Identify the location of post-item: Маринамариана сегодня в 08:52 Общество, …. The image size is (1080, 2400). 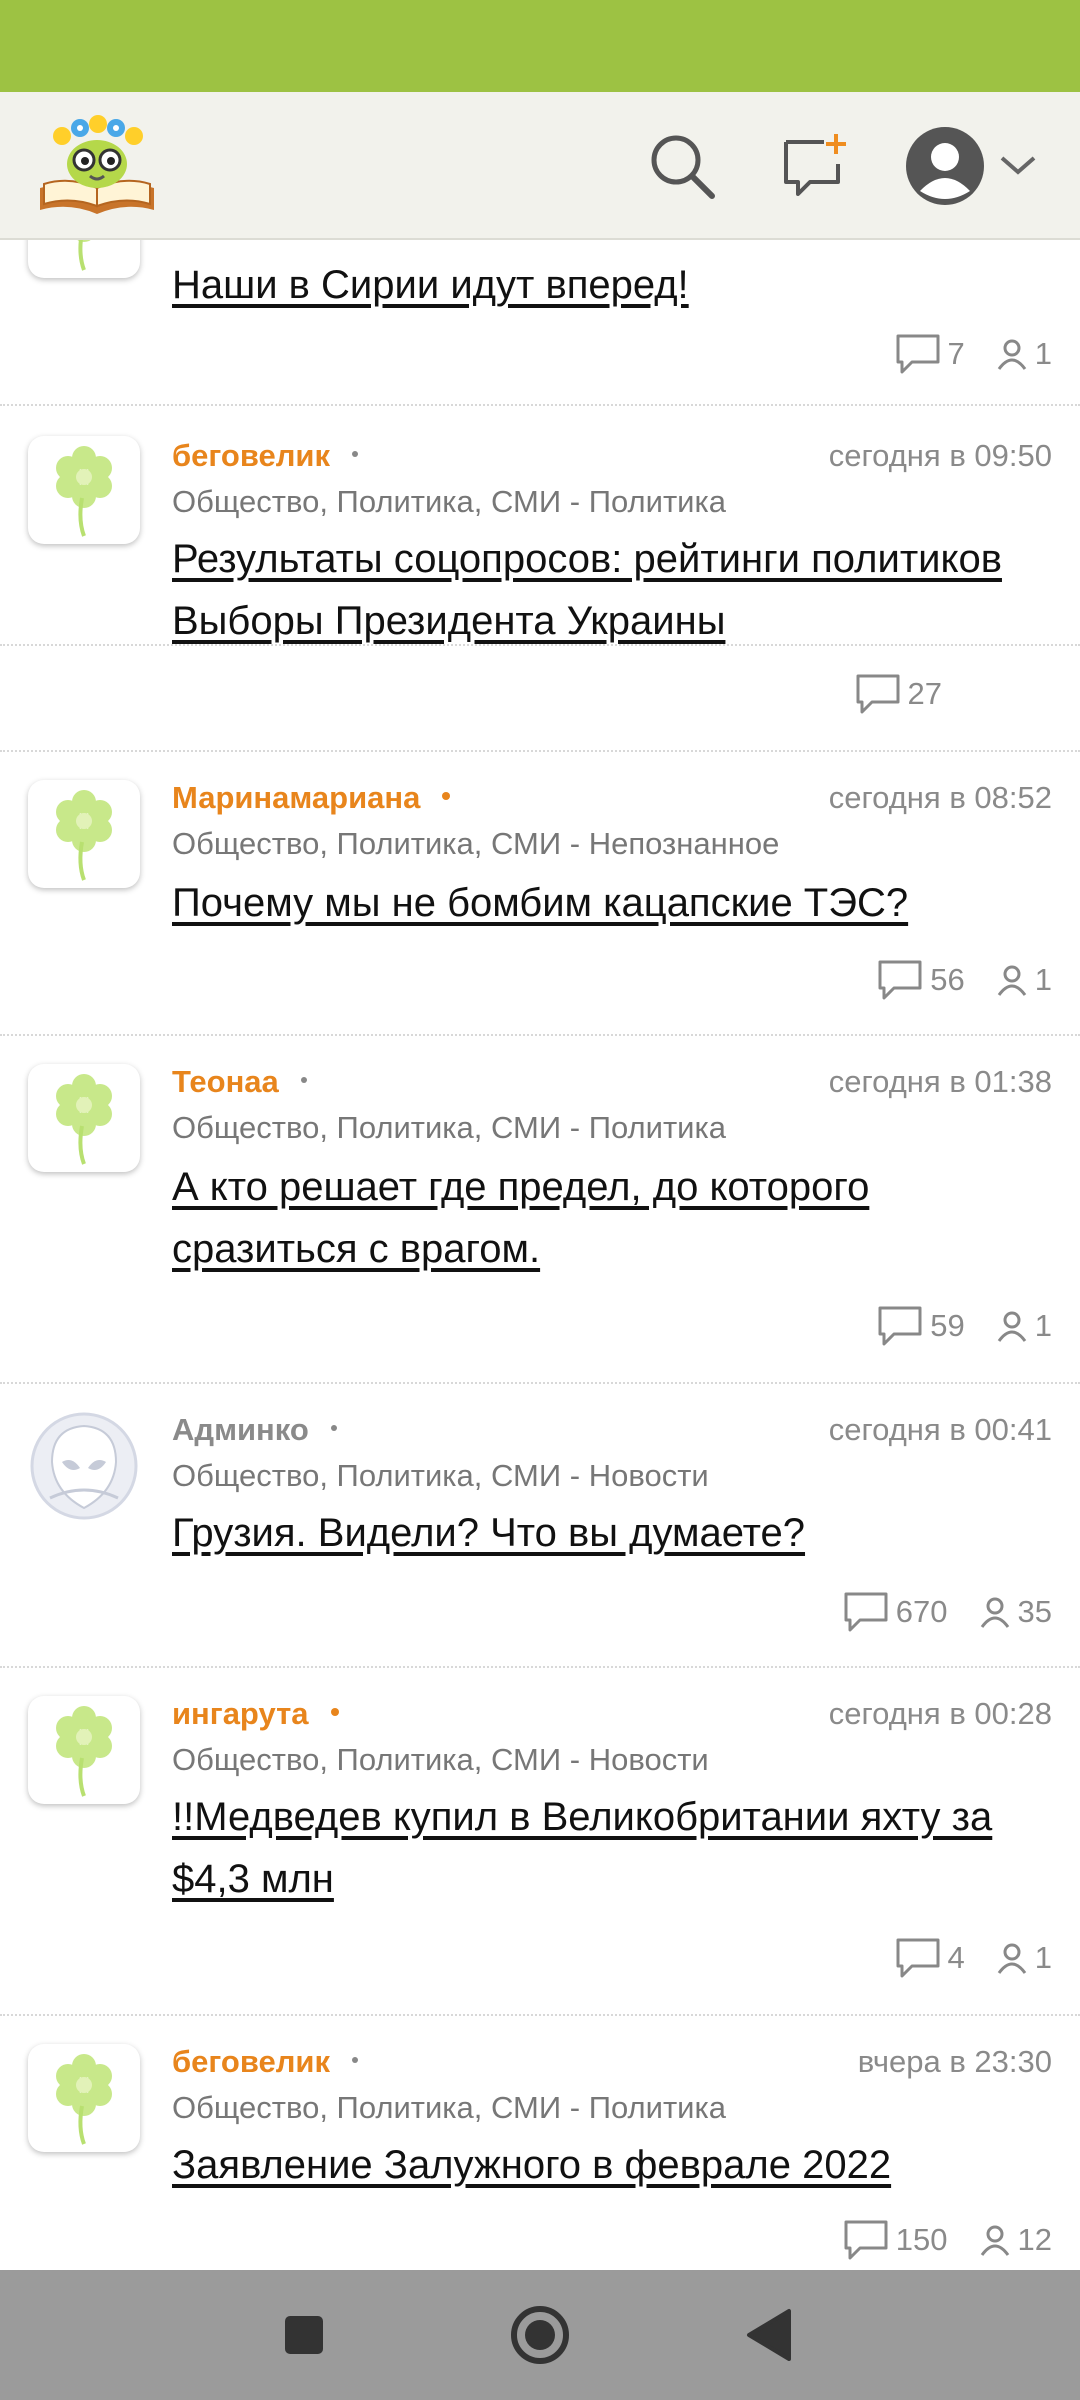
(540, 895).